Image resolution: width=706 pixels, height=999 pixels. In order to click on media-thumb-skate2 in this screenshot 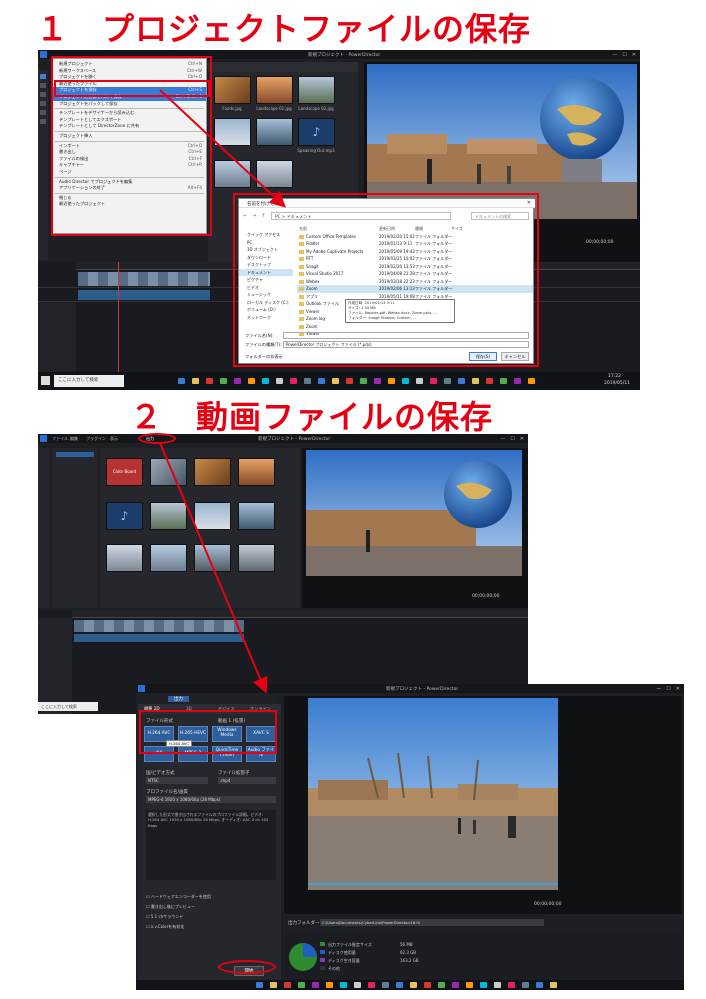, I will do `click(274, 132)`.